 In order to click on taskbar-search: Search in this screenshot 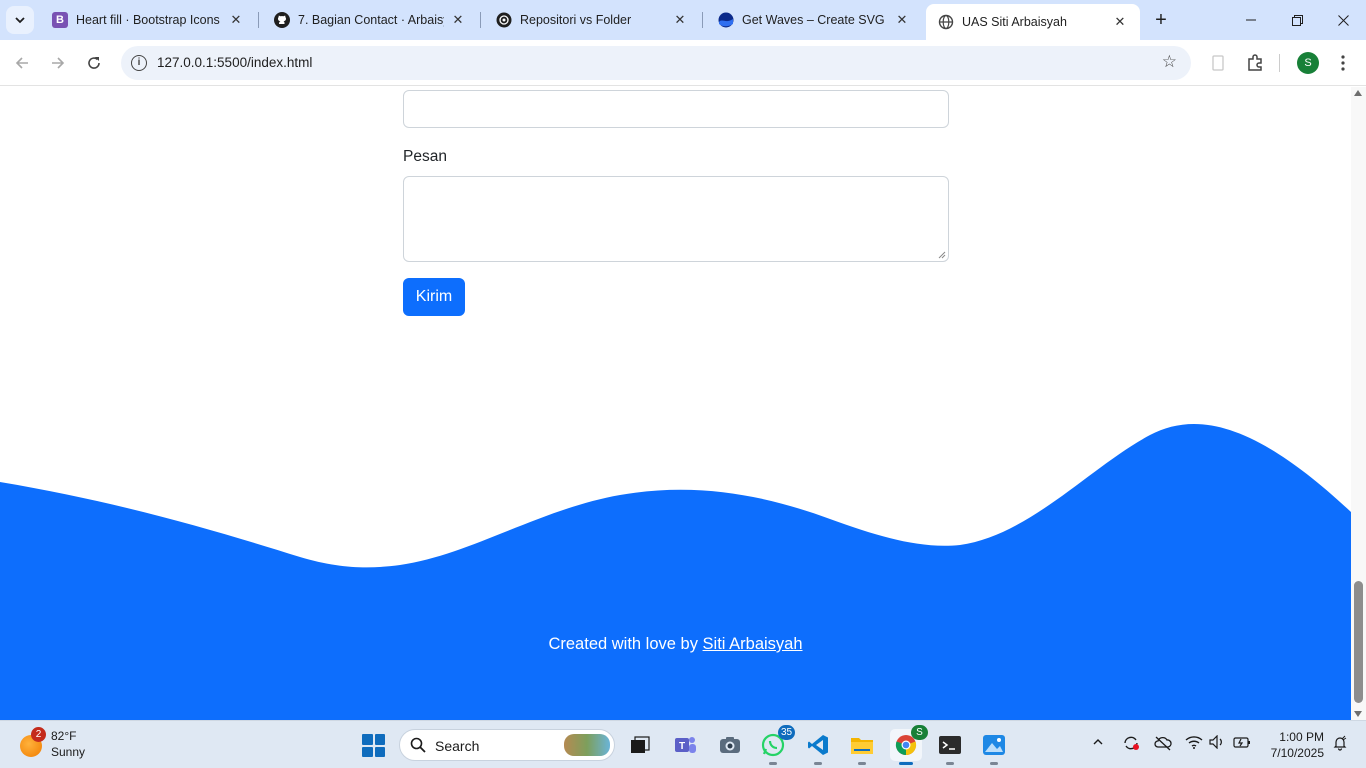, I will do `click(507, 745)`.